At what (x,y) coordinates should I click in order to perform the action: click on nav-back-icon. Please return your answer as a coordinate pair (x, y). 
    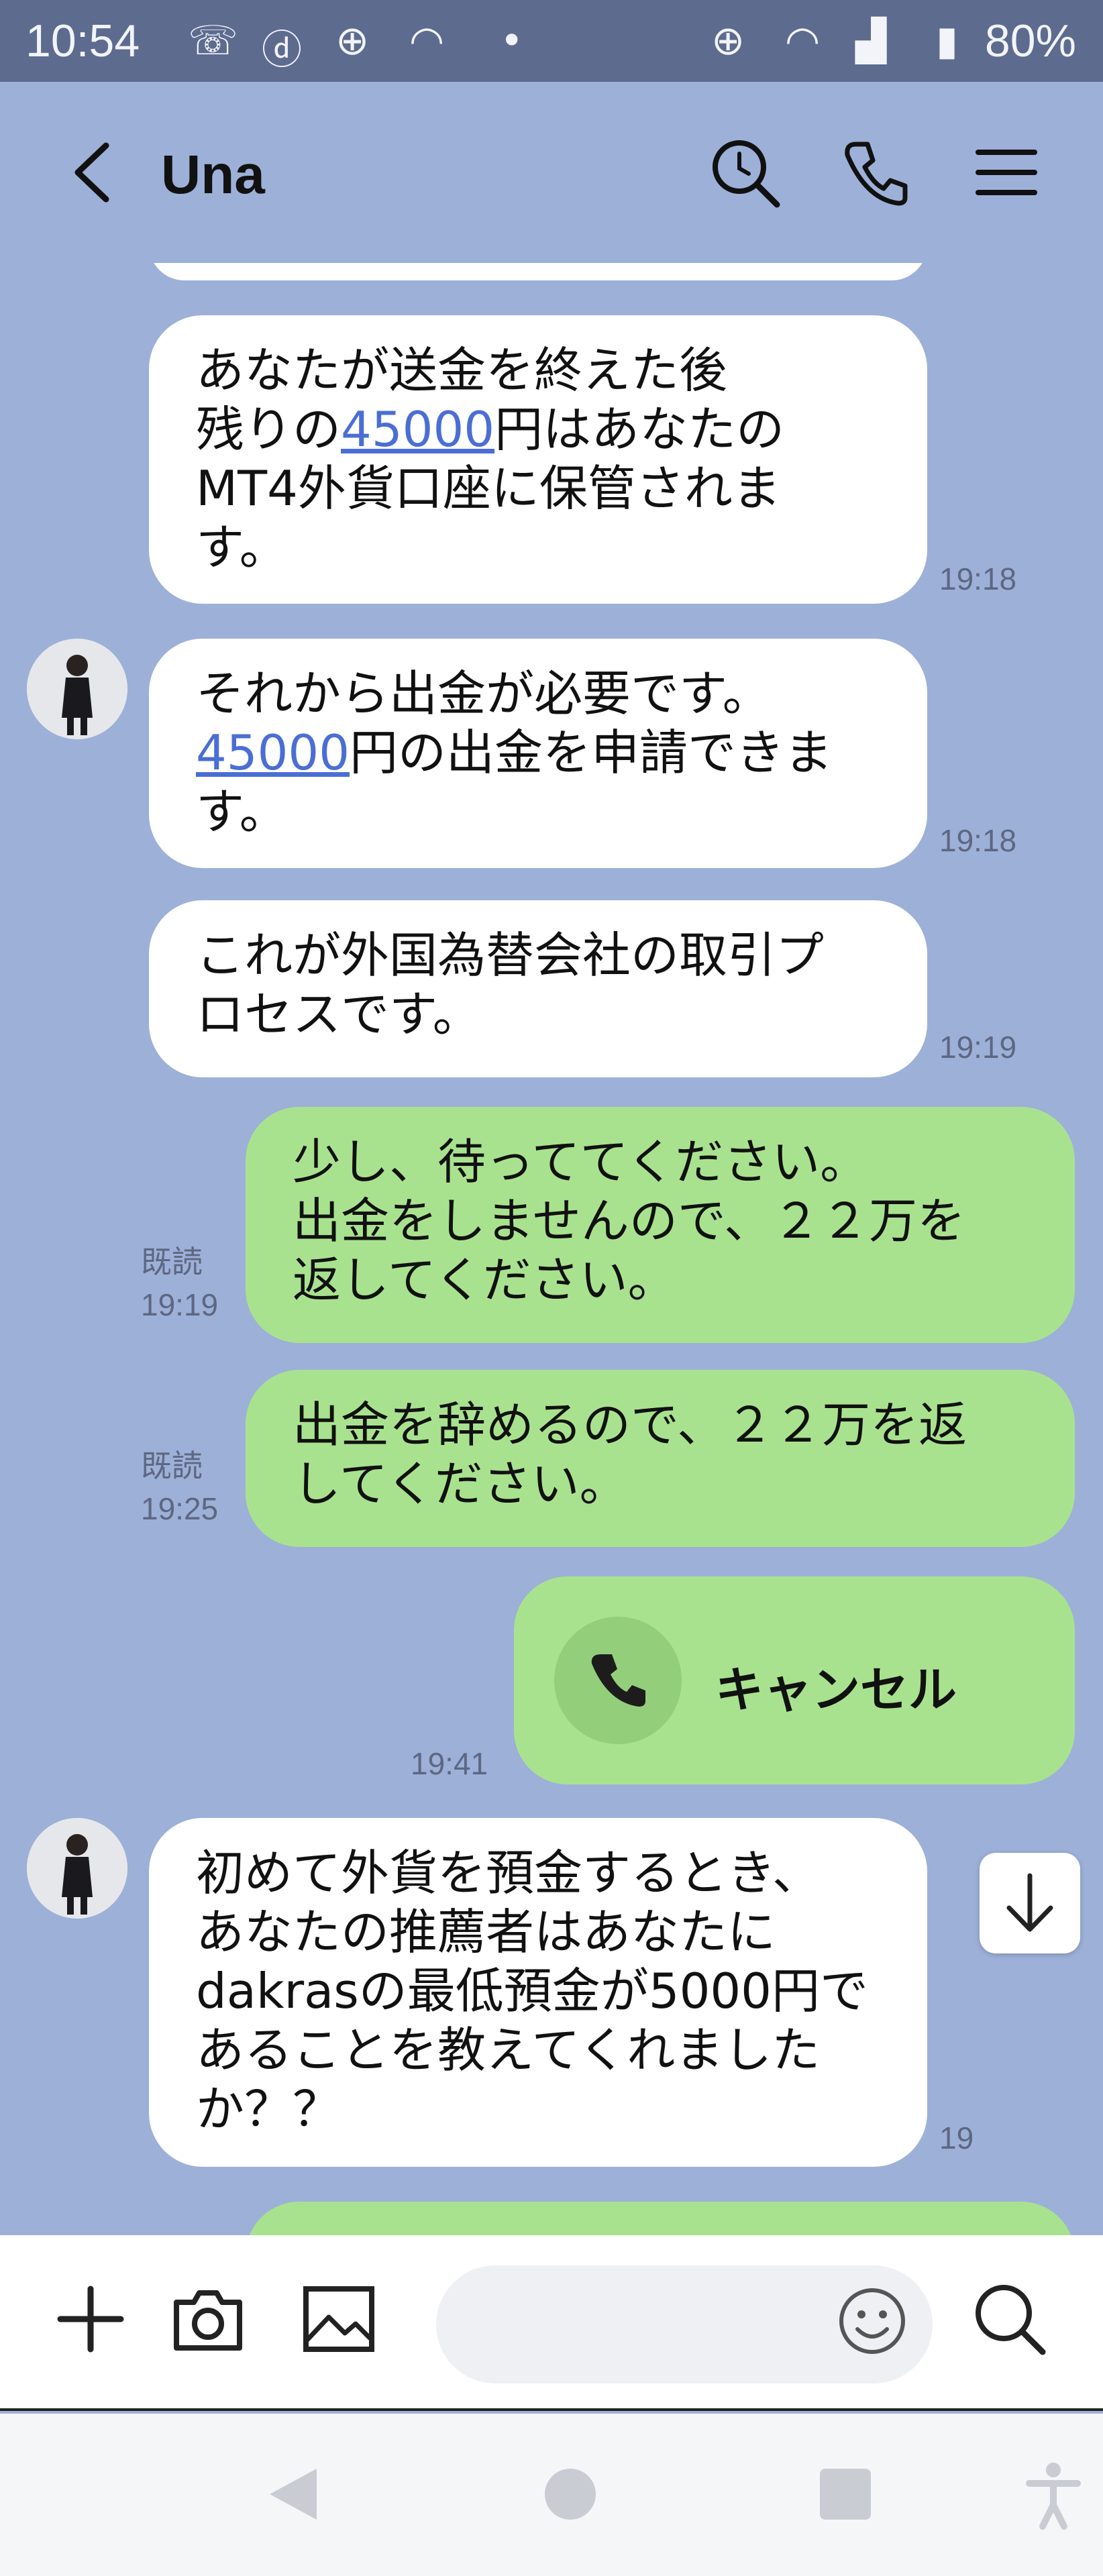
    Looking at the image, I should click on (295, 2494).